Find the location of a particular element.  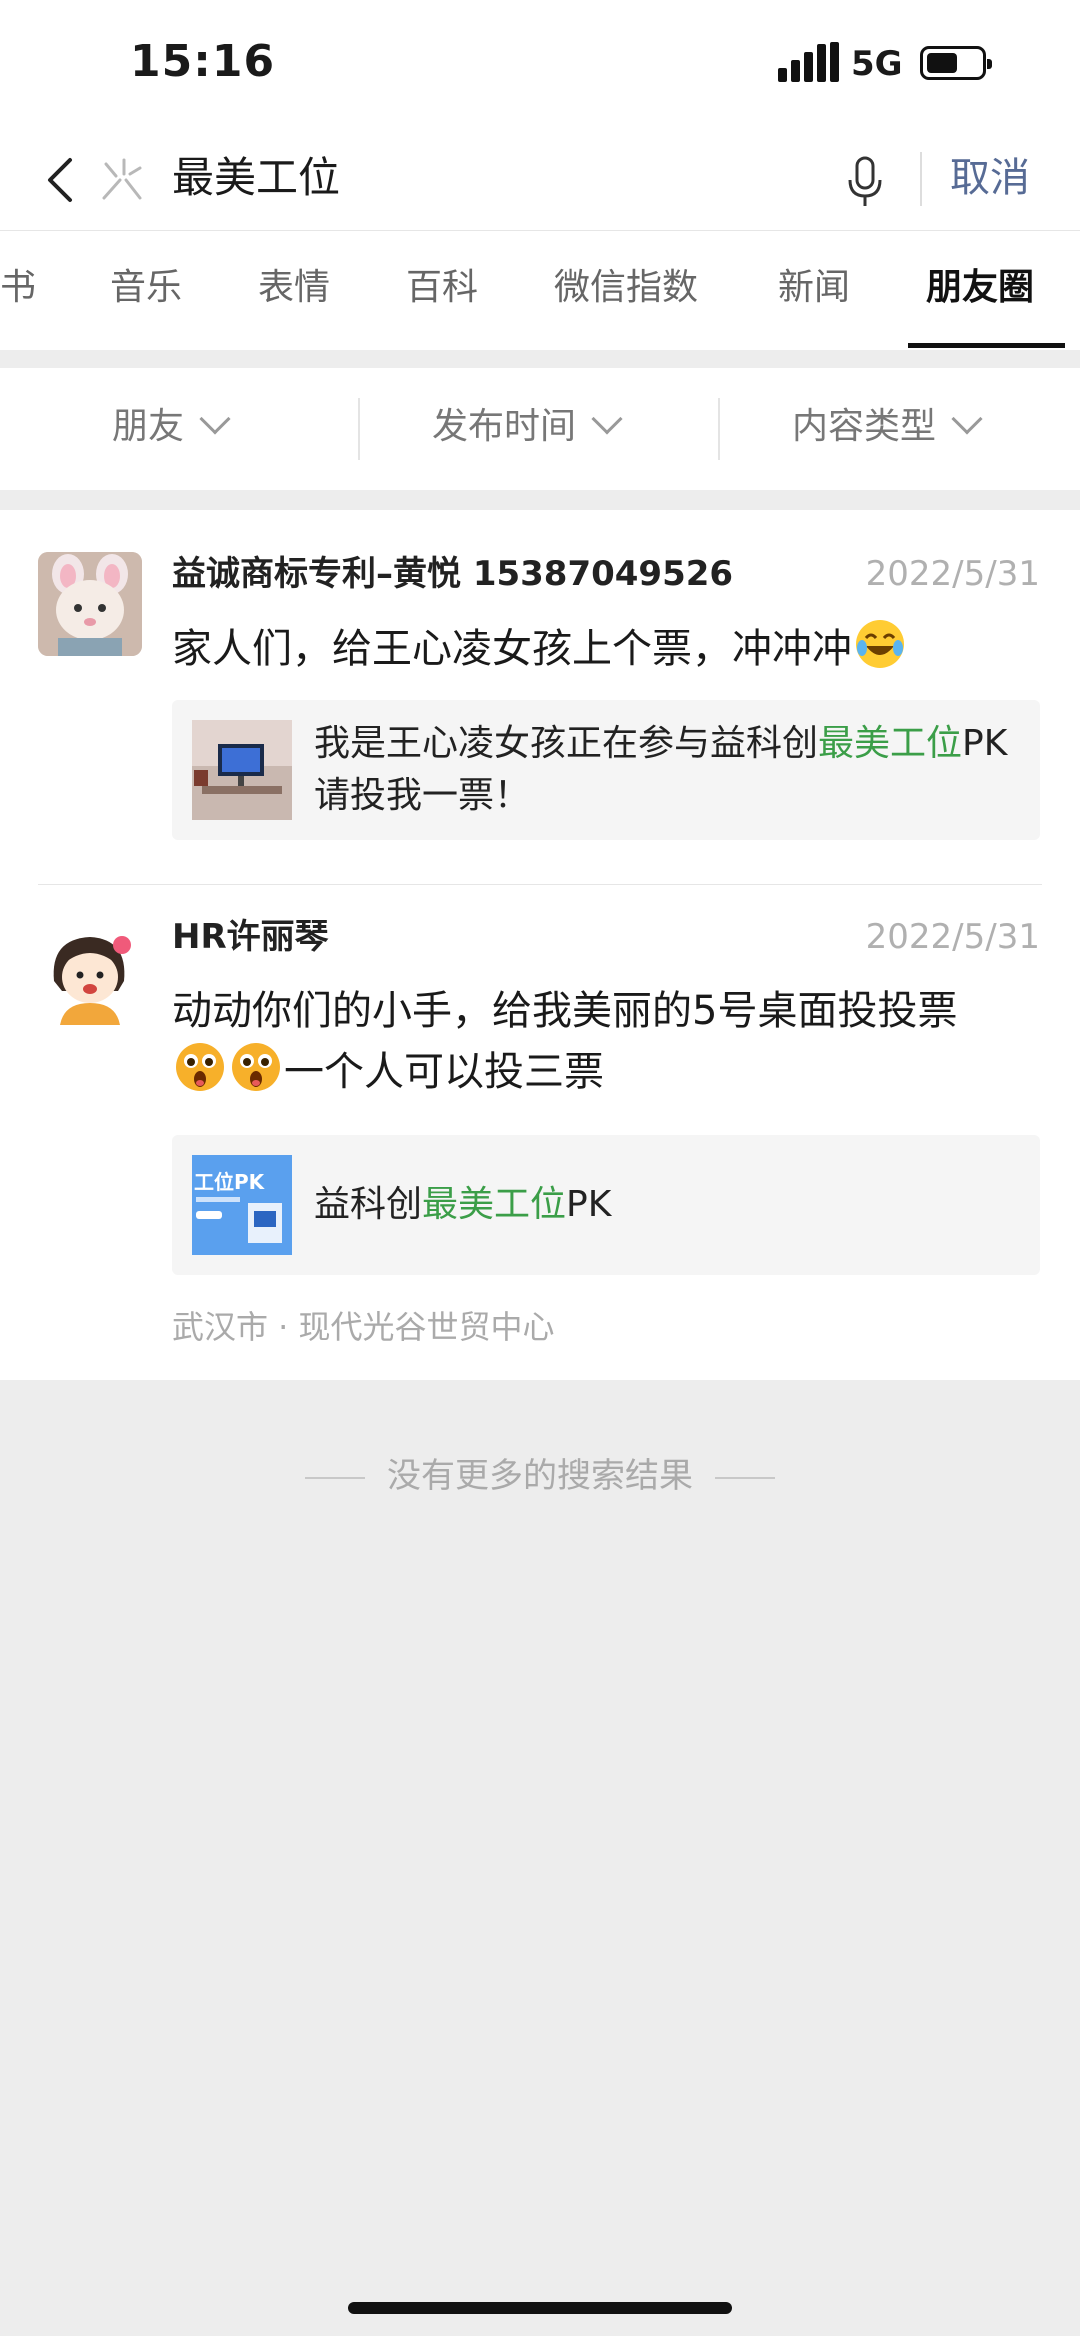

card-text: 我是王心凌女孩正在参与益科创最美工位PK请投我一票！ is located at coordinates (664, 770).